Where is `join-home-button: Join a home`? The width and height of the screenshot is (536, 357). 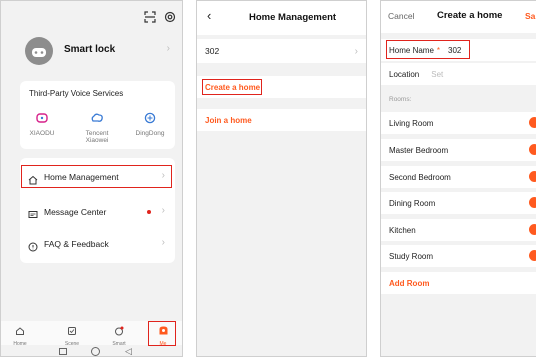 join-home-button: Join a home is located at coordinates (281, 120).